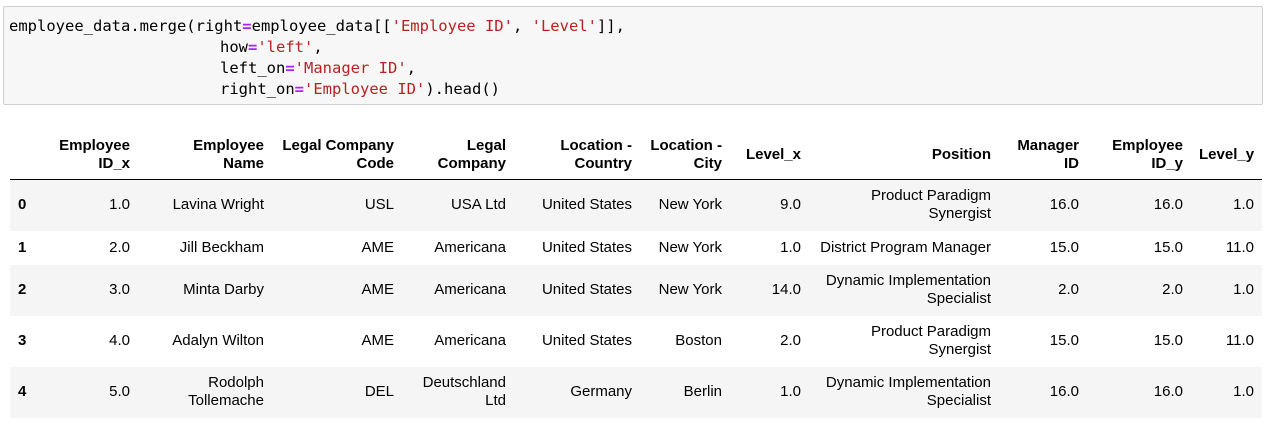  I want to click on column-header-label: Company, so click(471, 163).